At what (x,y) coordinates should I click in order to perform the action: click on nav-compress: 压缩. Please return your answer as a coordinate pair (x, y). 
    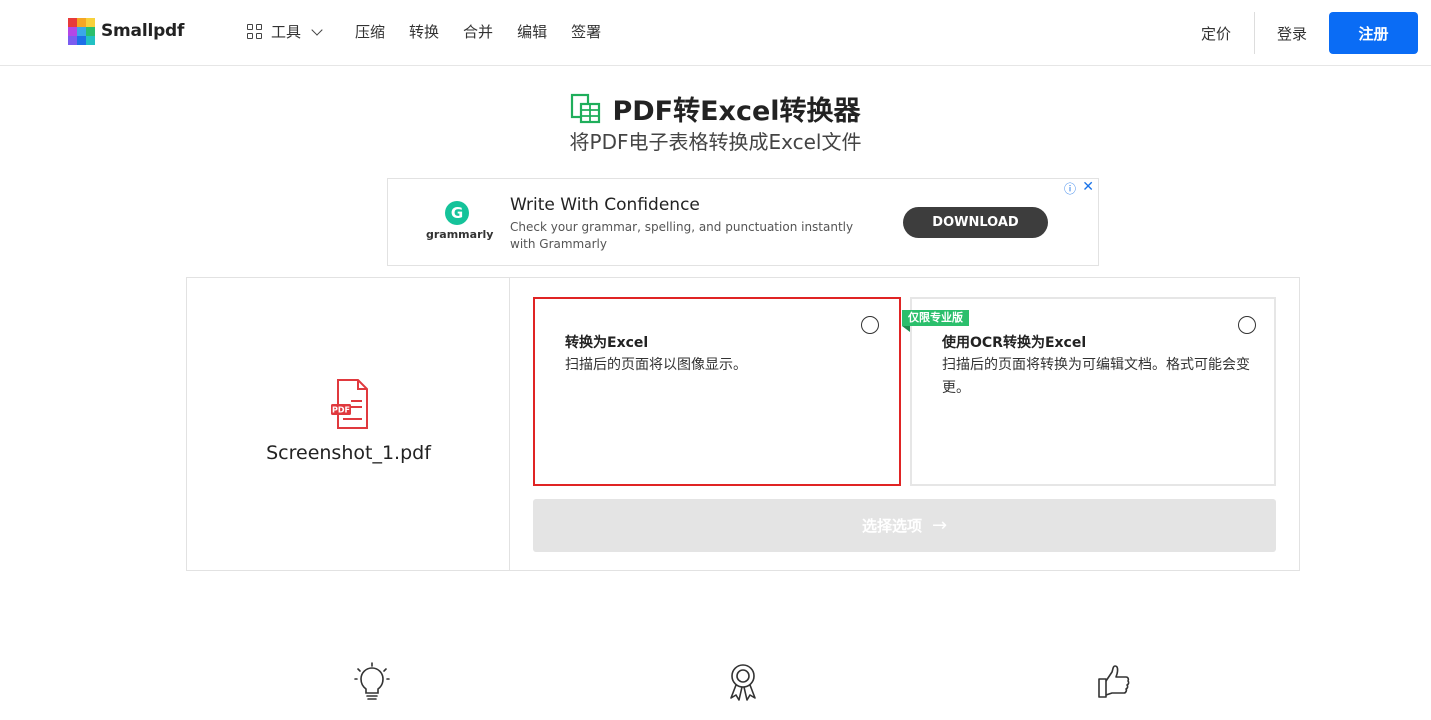
    Looking at the image, I should click on (370, 31).